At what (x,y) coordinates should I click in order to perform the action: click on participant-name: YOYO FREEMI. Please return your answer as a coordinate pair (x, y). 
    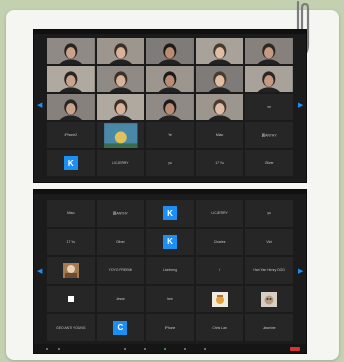
    Looking at the image, I should click on (120, 270).